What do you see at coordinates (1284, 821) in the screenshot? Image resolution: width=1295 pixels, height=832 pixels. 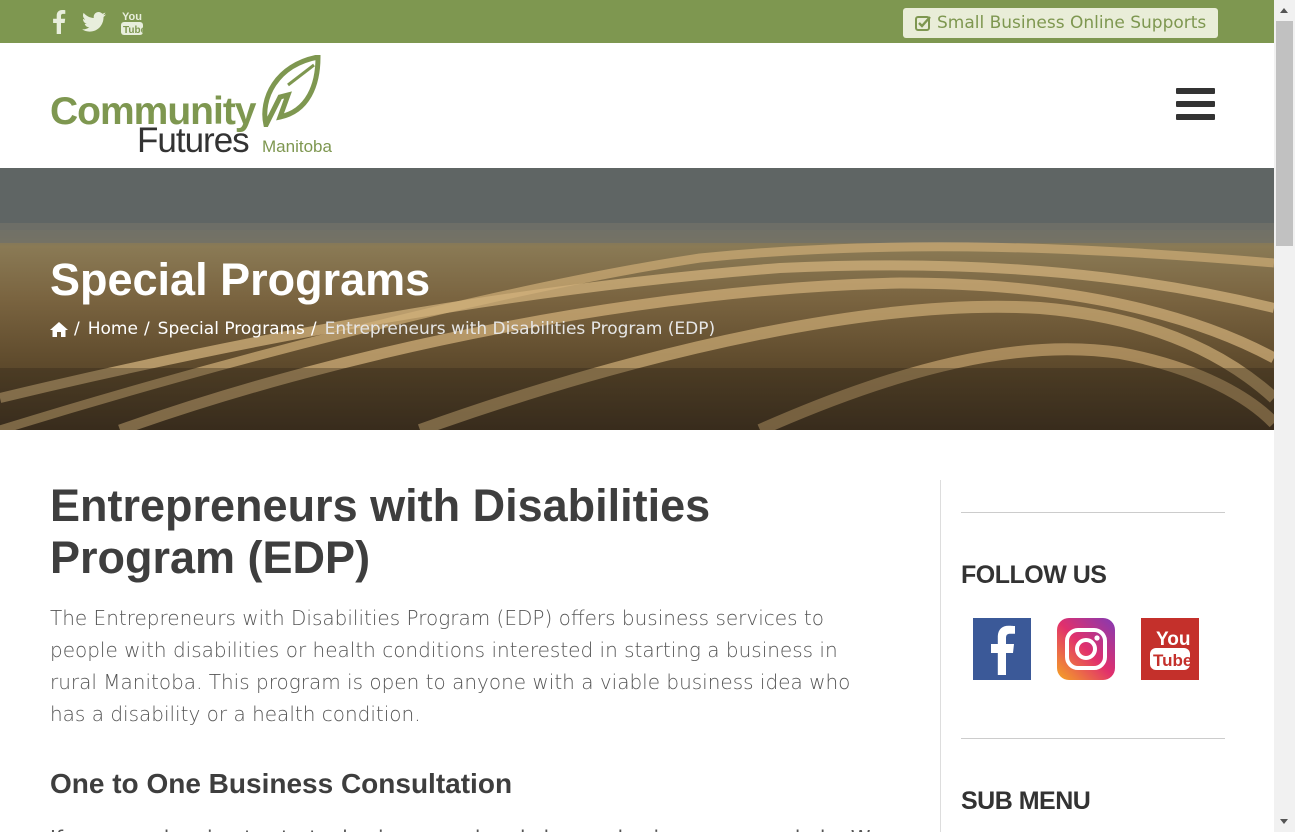 I see `scroll-down-icon` at bounding box center [1284, 821].